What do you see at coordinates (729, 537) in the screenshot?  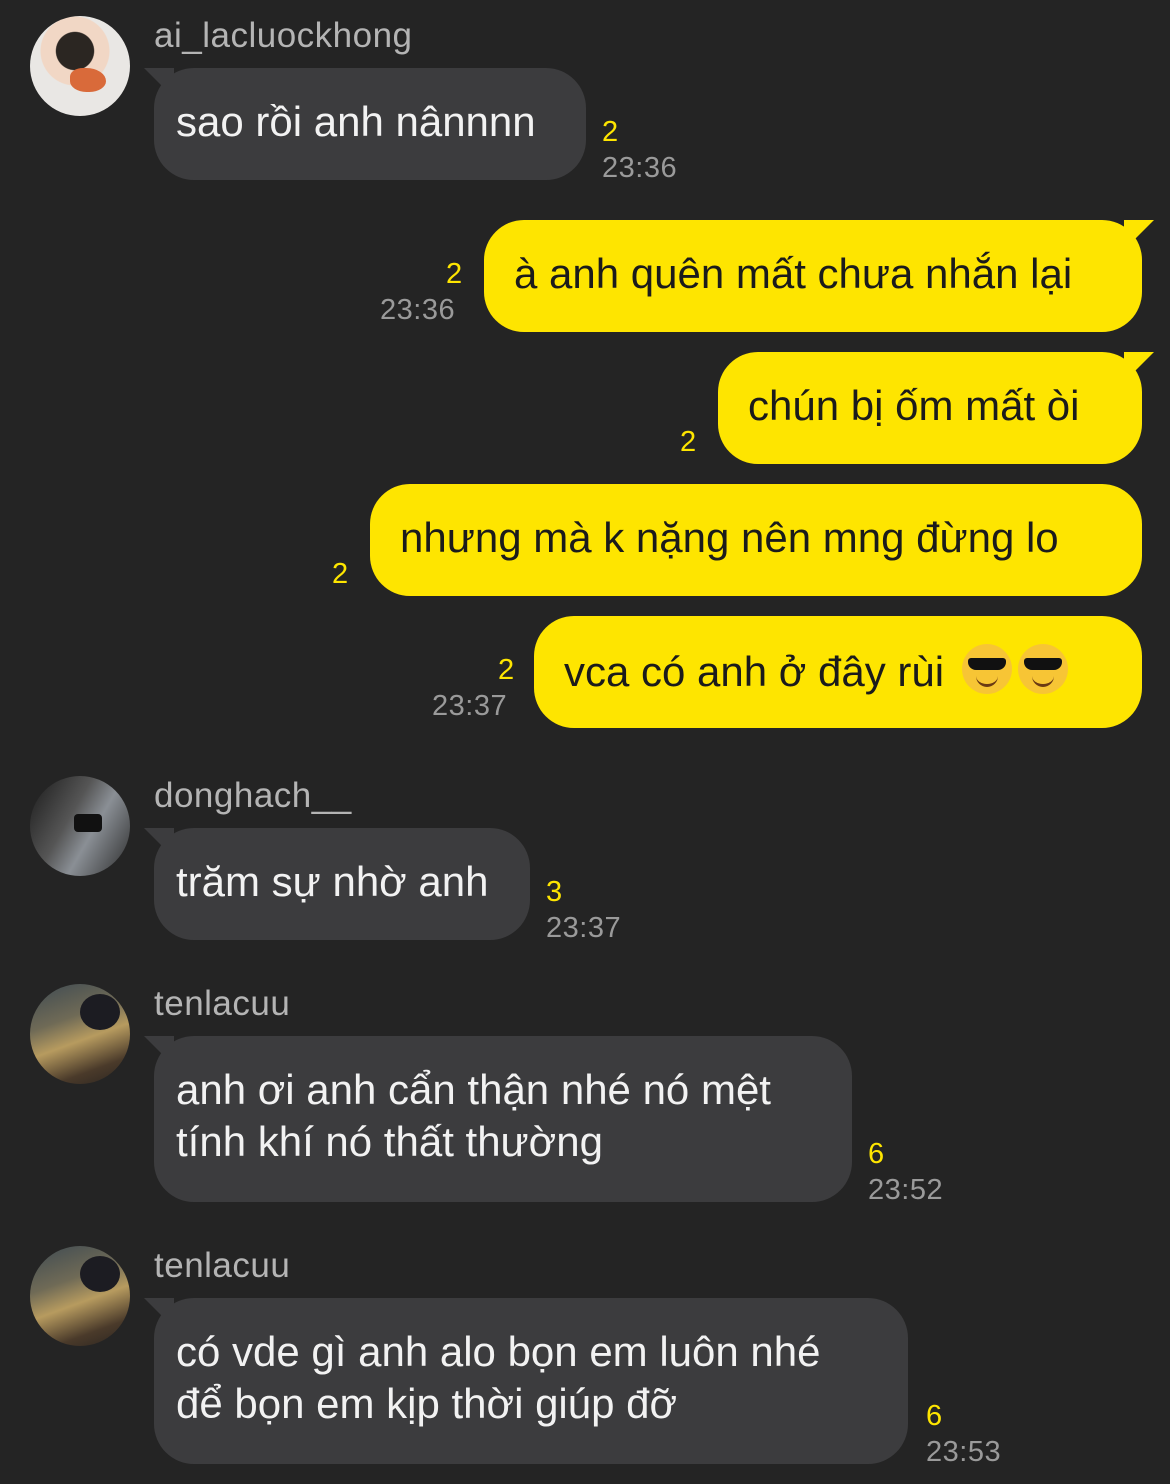 I see `message-text: nhưng mà k nặng nên mng đừng lo` at bounding box center [729, 537].